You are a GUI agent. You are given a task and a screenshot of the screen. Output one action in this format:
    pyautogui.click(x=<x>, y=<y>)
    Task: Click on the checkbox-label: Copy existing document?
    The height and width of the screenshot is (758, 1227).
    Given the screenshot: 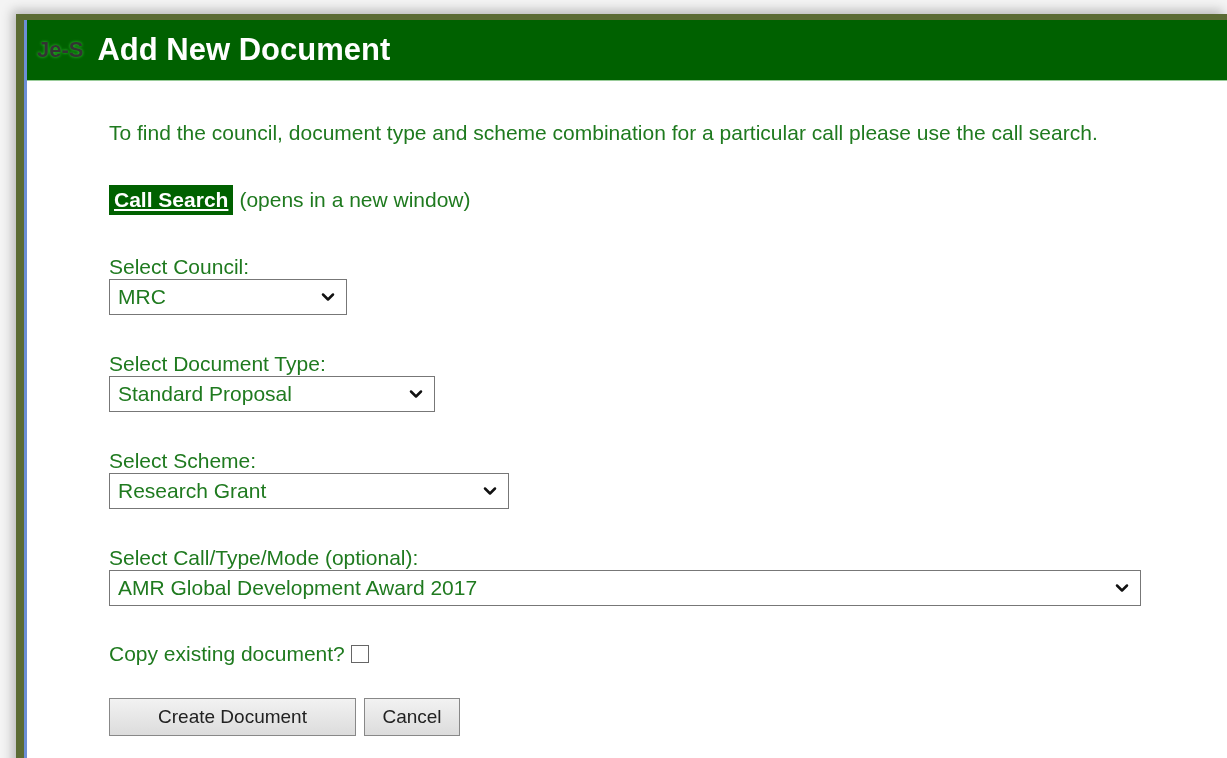 What is the action you would take?
    pyautogui.click(x=227, y=654)
    